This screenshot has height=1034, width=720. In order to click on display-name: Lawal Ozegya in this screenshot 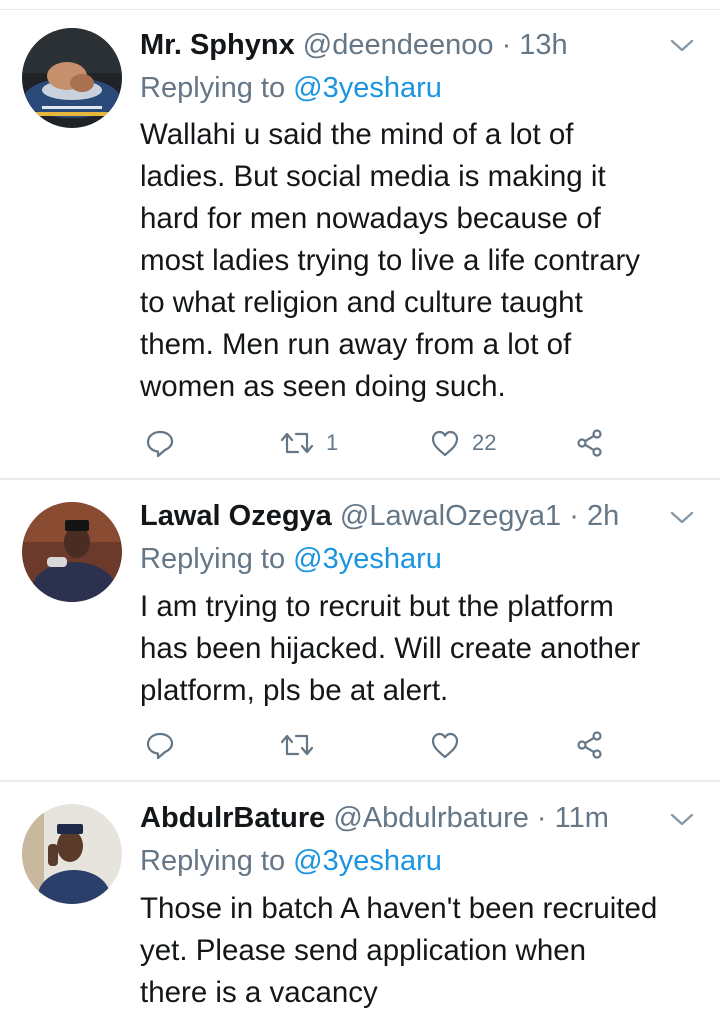, I will do `click(236, 516)`.